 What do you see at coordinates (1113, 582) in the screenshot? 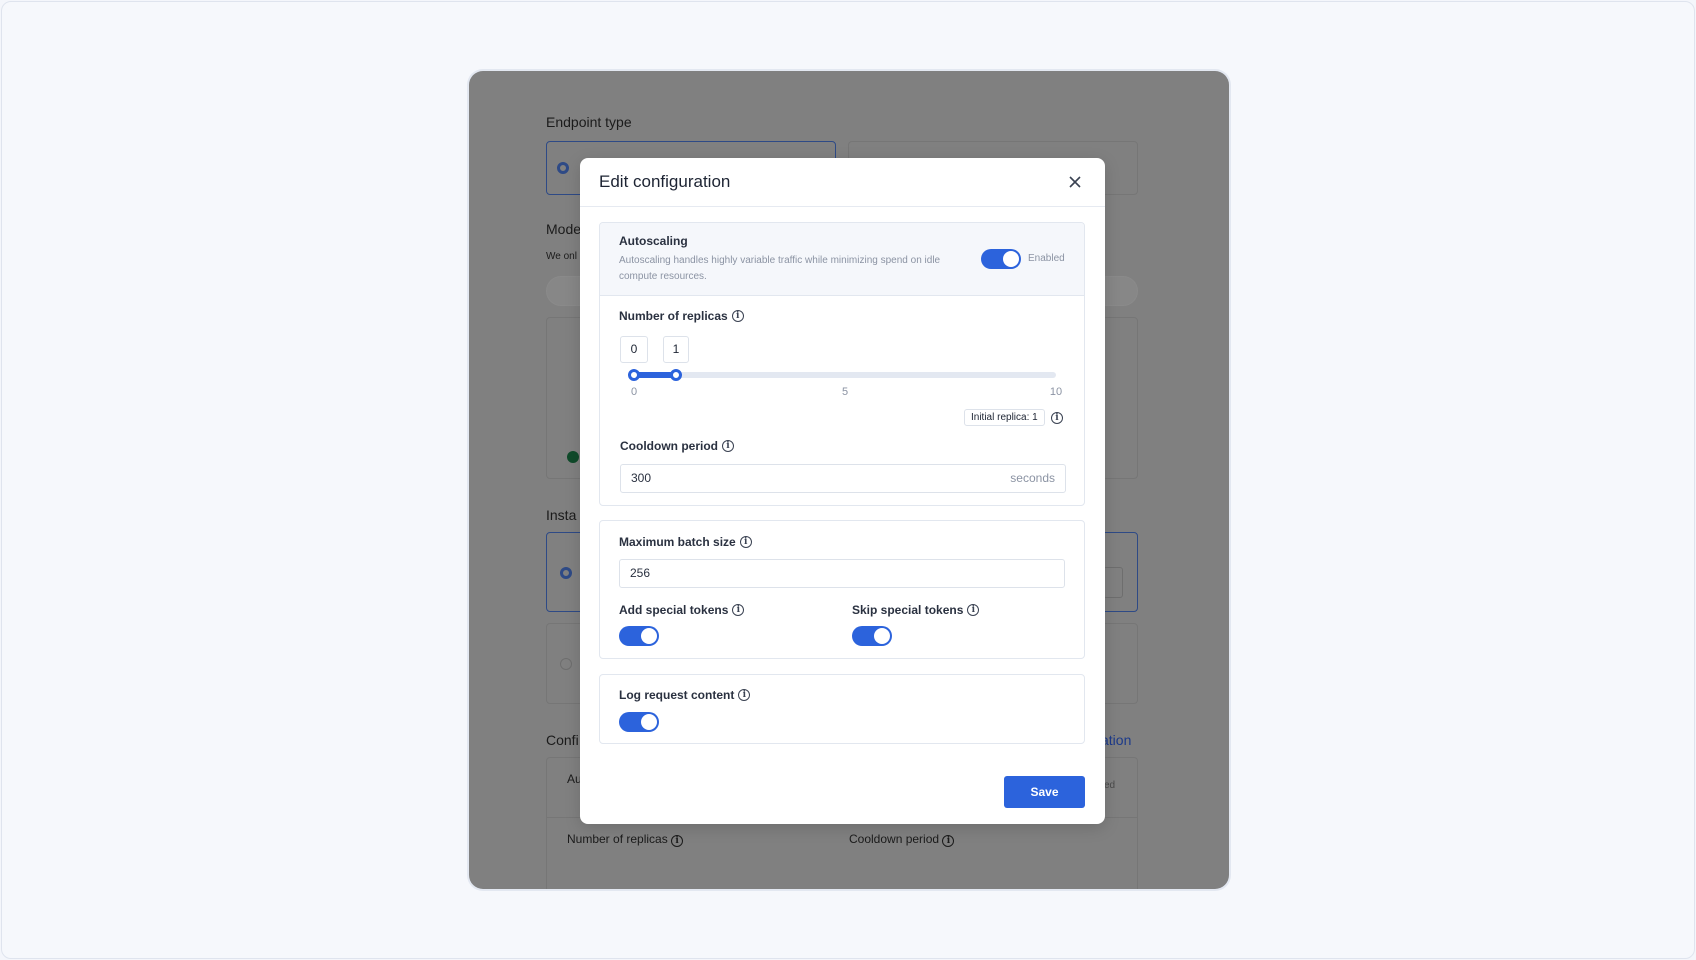
I see `dropdown` at bounding box center [1113, 582].